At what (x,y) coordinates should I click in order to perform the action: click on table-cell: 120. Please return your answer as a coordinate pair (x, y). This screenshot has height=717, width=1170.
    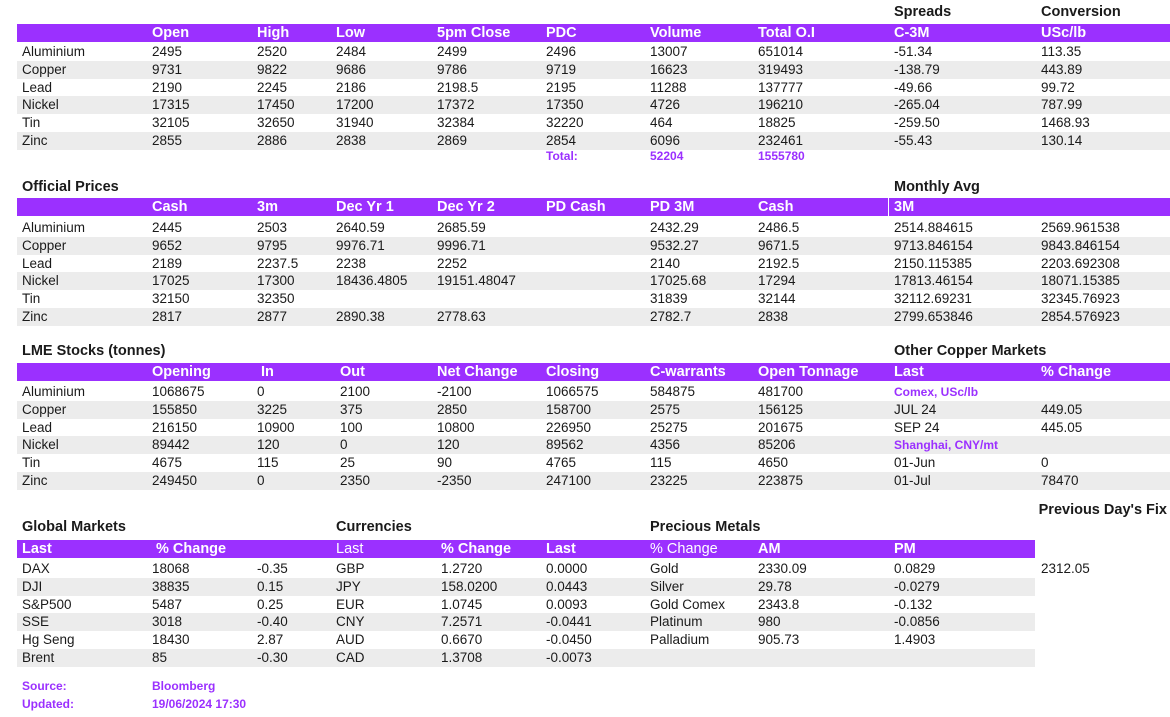
    Looking at the image, I should click on (448, 445).